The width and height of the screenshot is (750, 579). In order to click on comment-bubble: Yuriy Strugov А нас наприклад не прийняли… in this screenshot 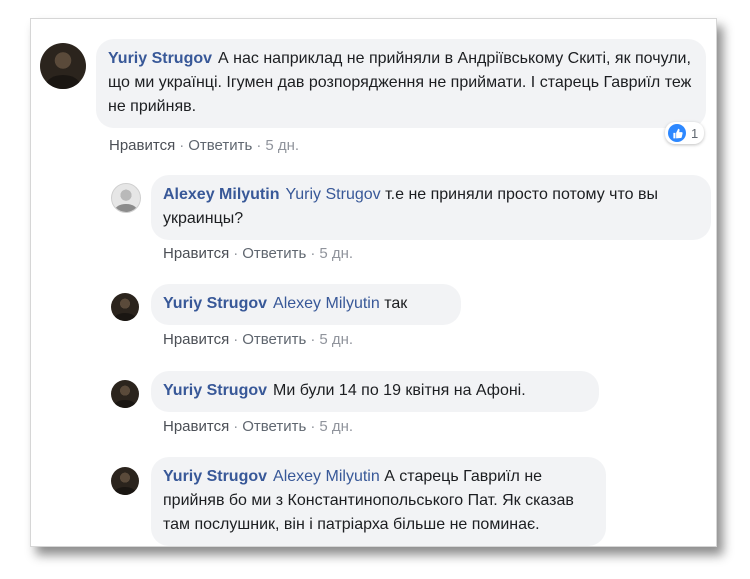, I will do `click(401, 83)`.